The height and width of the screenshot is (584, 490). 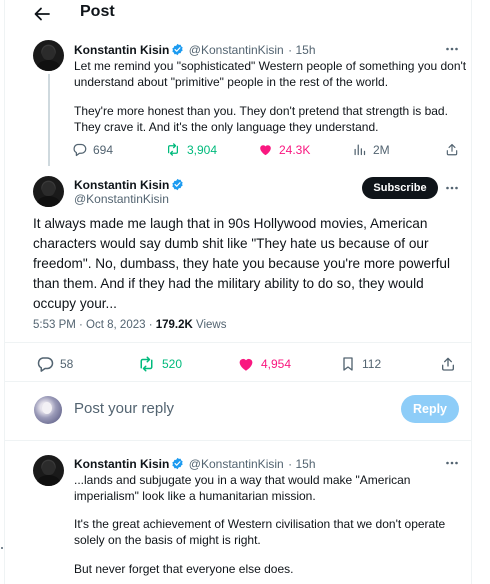 What do you see at coordinates (103, 149) in the screenshot?
I see `reply-count: 694` at bounding box center [103, 149].